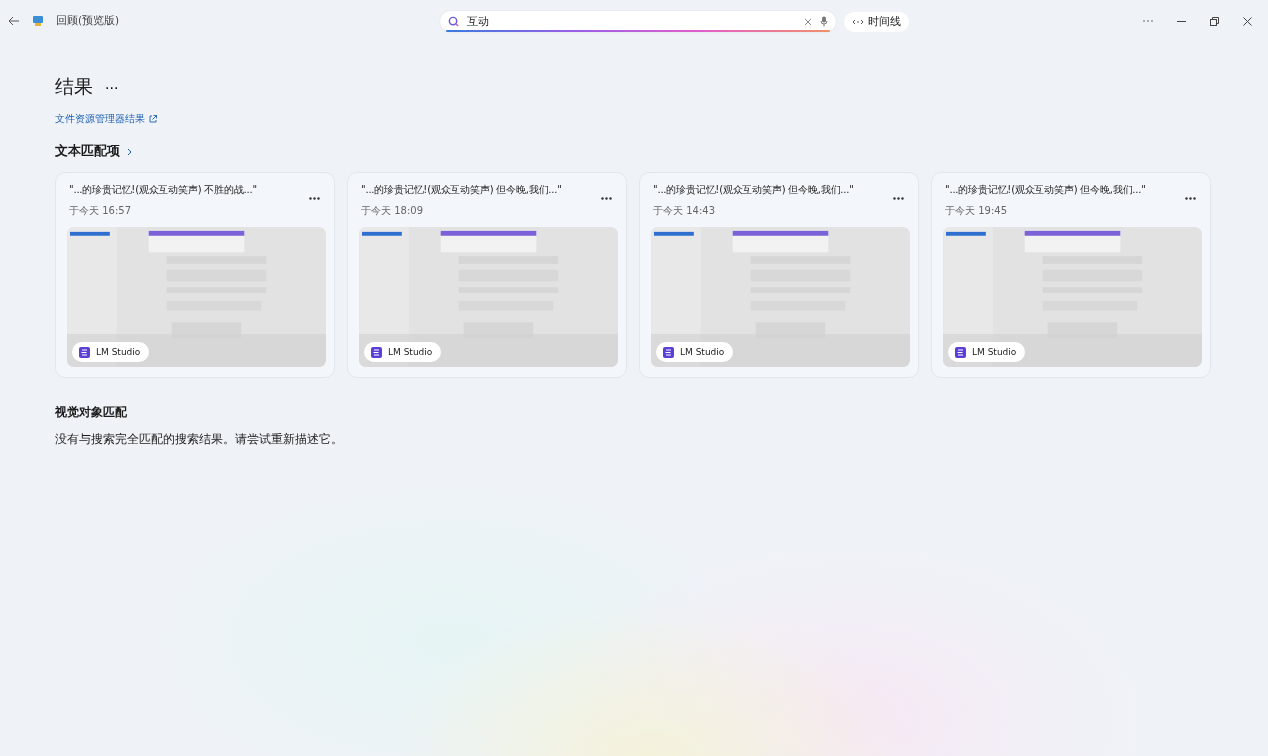  Describe the element at coordinates (88, 21) in the screenshot. I see `window-title: 回顾(预览版)` at that location.